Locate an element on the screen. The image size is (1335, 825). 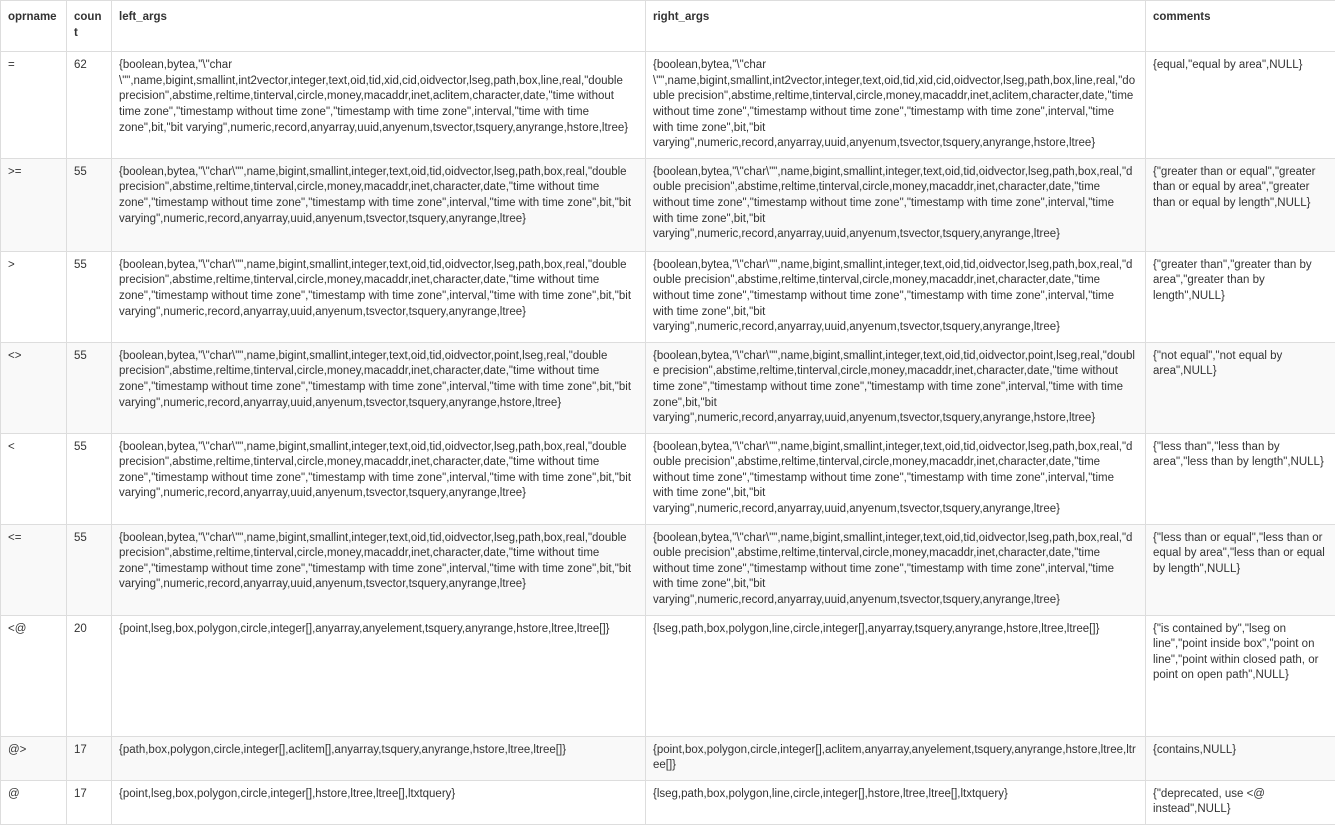
cell-count: 62 is located at coordinates (89, 105).